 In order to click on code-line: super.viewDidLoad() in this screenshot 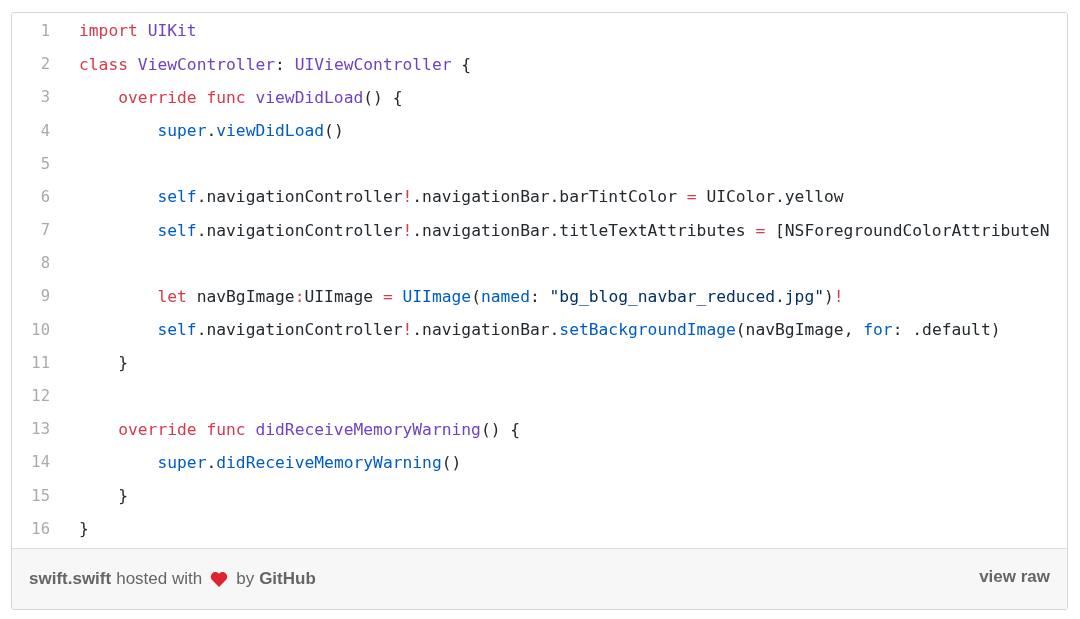, I will do `click(250, 130)`.